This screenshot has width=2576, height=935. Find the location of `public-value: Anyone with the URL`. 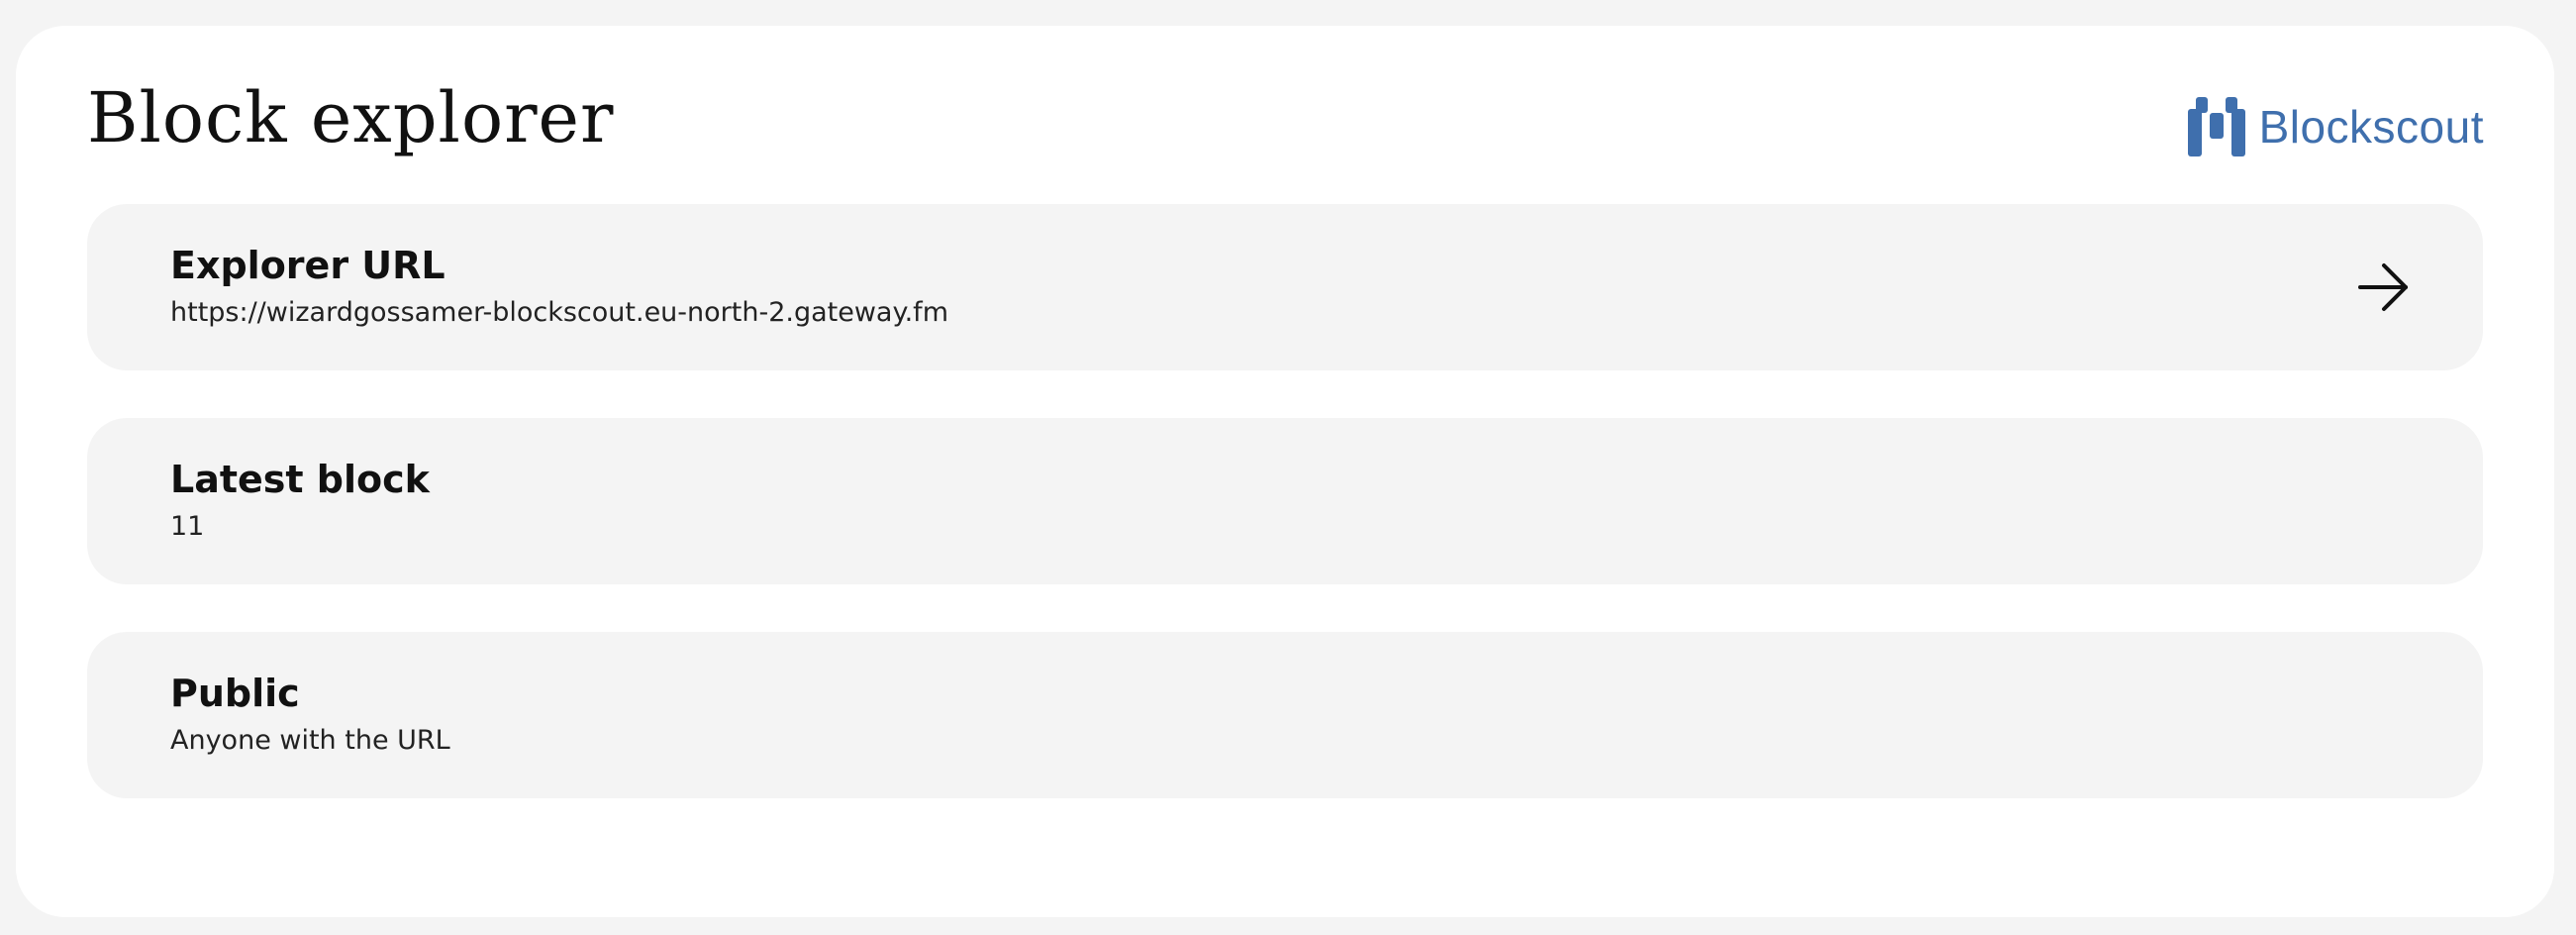

public-value: Anyone with the URL is located at coordinates (310, 740).